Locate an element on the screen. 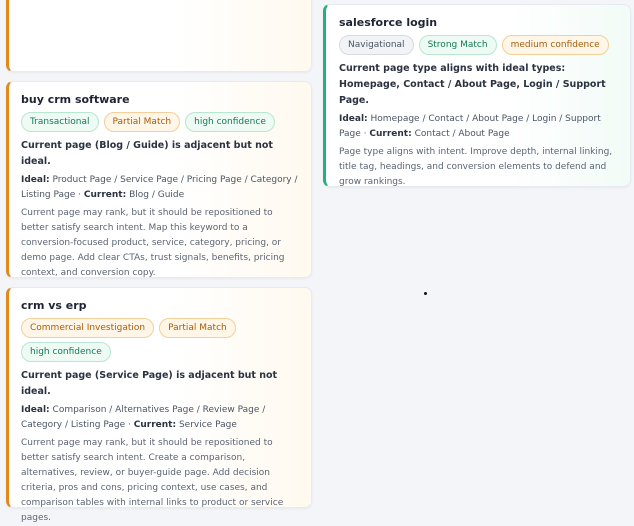  confidence-badge: medium confidence is located at coordinates (555, 45).